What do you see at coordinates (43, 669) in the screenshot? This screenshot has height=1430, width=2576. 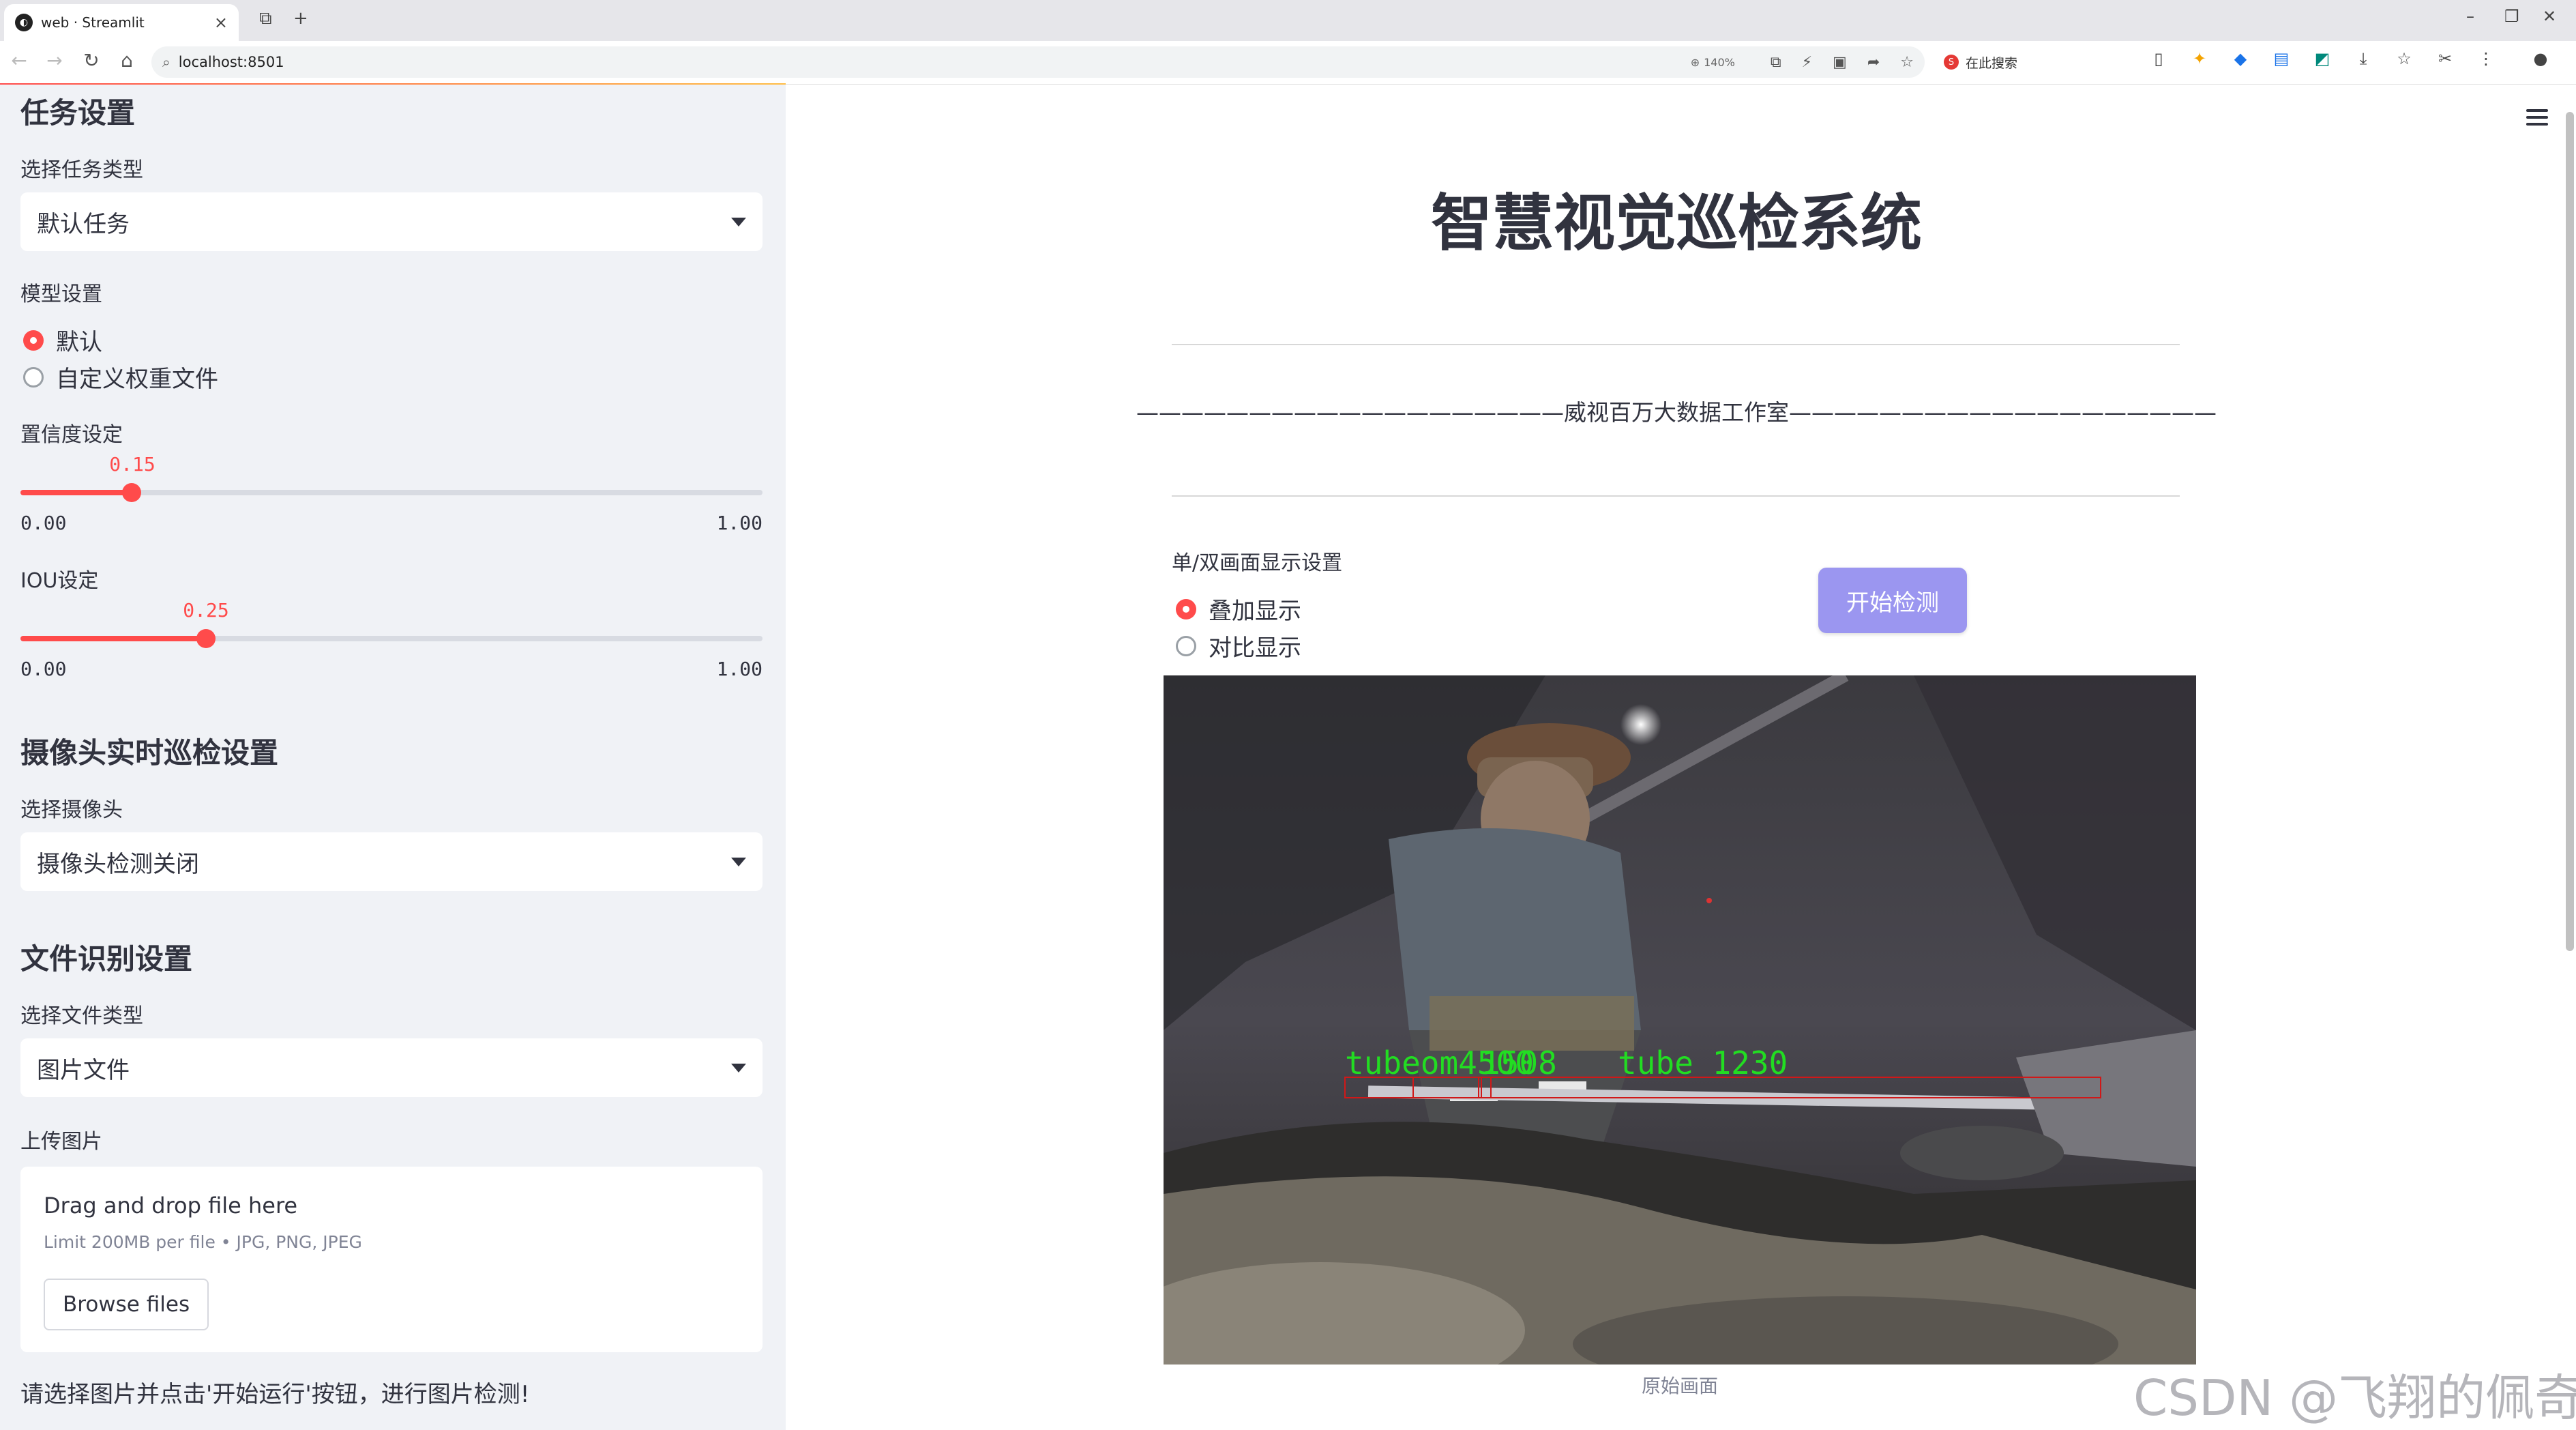 I see `iou-min: 0.00` at bounding box center [43, 669].